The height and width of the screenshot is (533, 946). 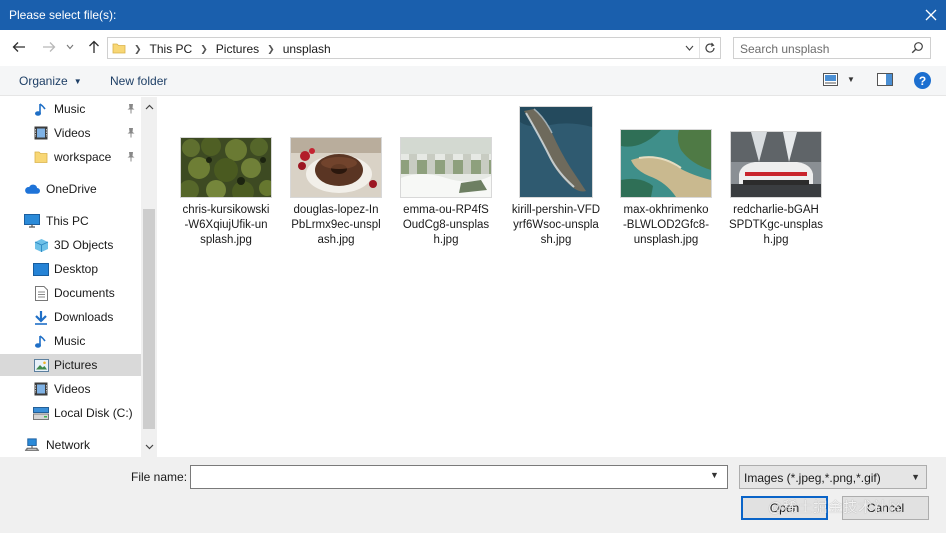 What do you see at coordinates (785, 49) in the screenshot?
I see `search-placeholder: Search unsplash` at bounding box center [785, 49].